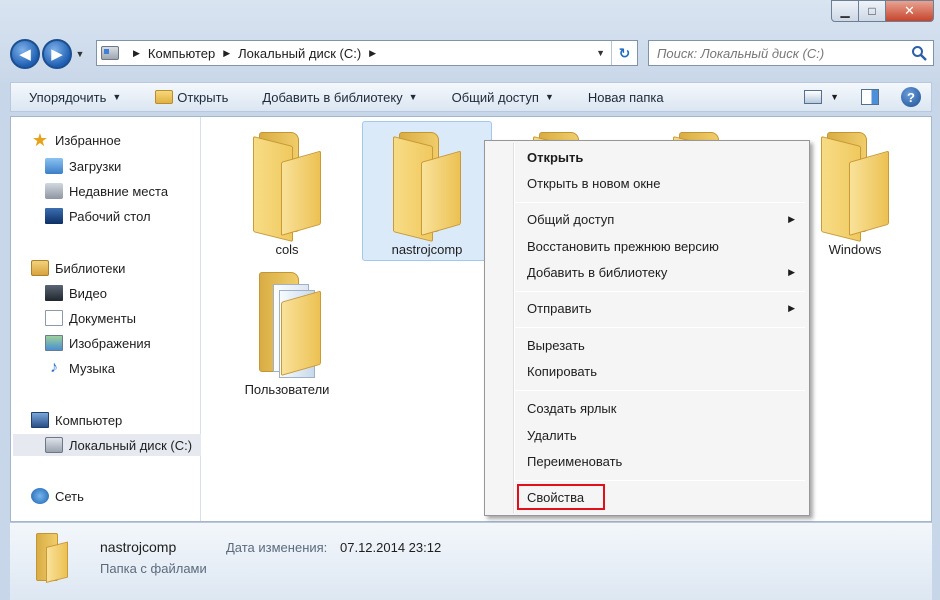 This screenshot has height=600, width=940. I want to click on search-icon, so click(919, 53).